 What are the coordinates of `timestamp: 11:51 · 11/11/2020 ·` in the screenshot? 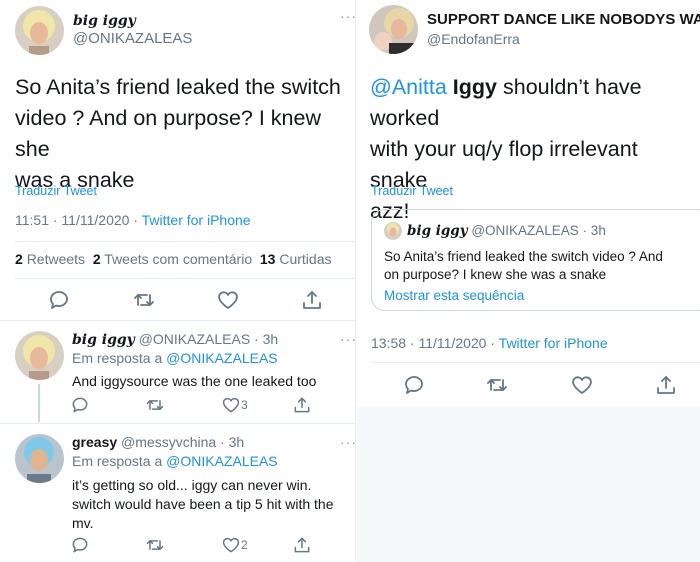 It's located at (76, 220).